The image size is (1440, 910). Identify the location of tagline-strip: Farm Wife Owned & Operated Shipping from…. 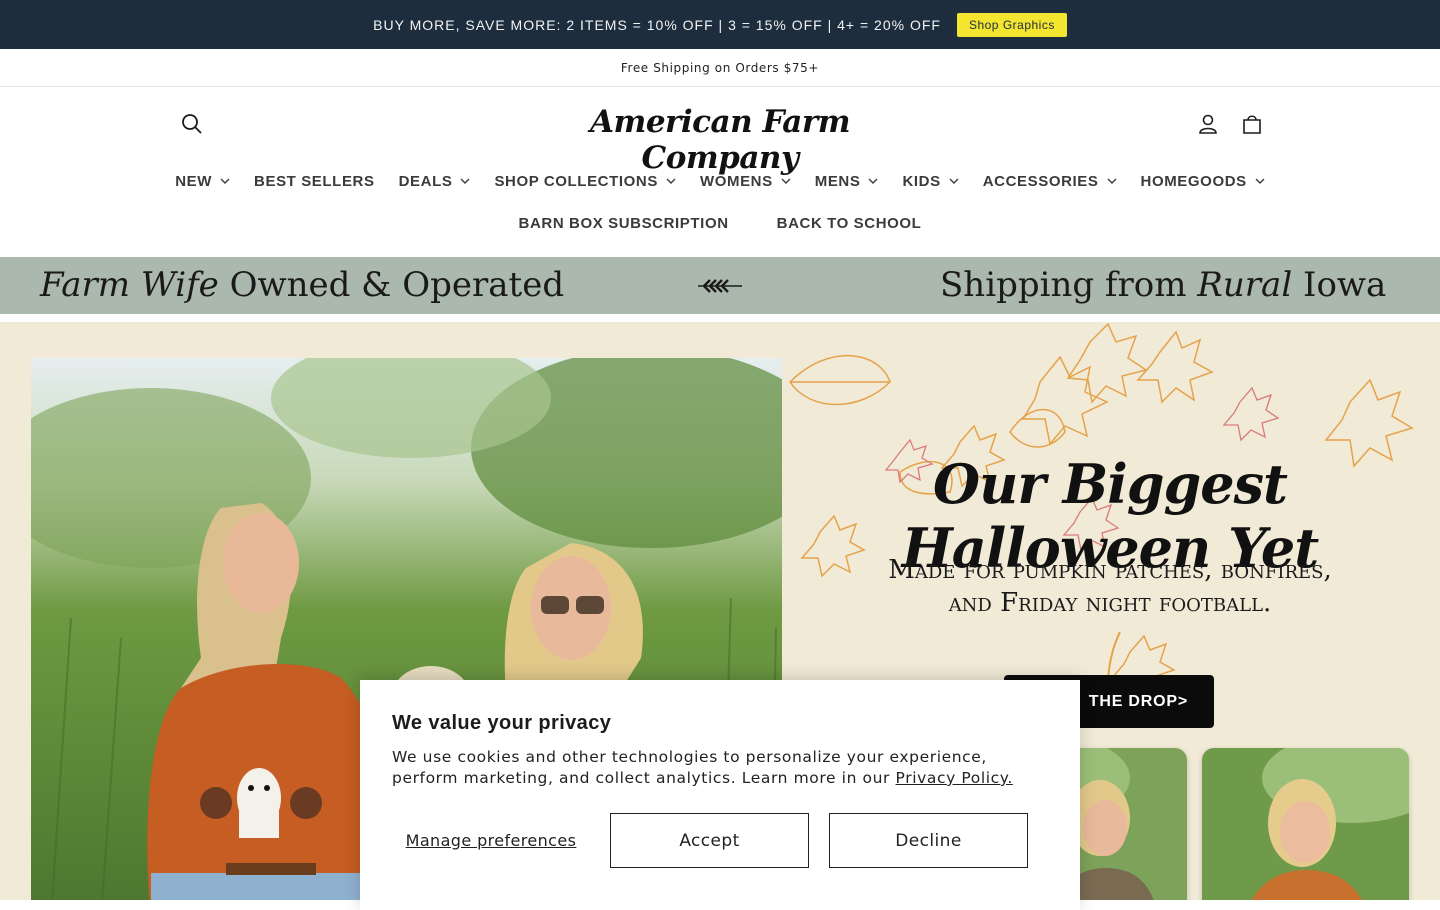
(720, 285).